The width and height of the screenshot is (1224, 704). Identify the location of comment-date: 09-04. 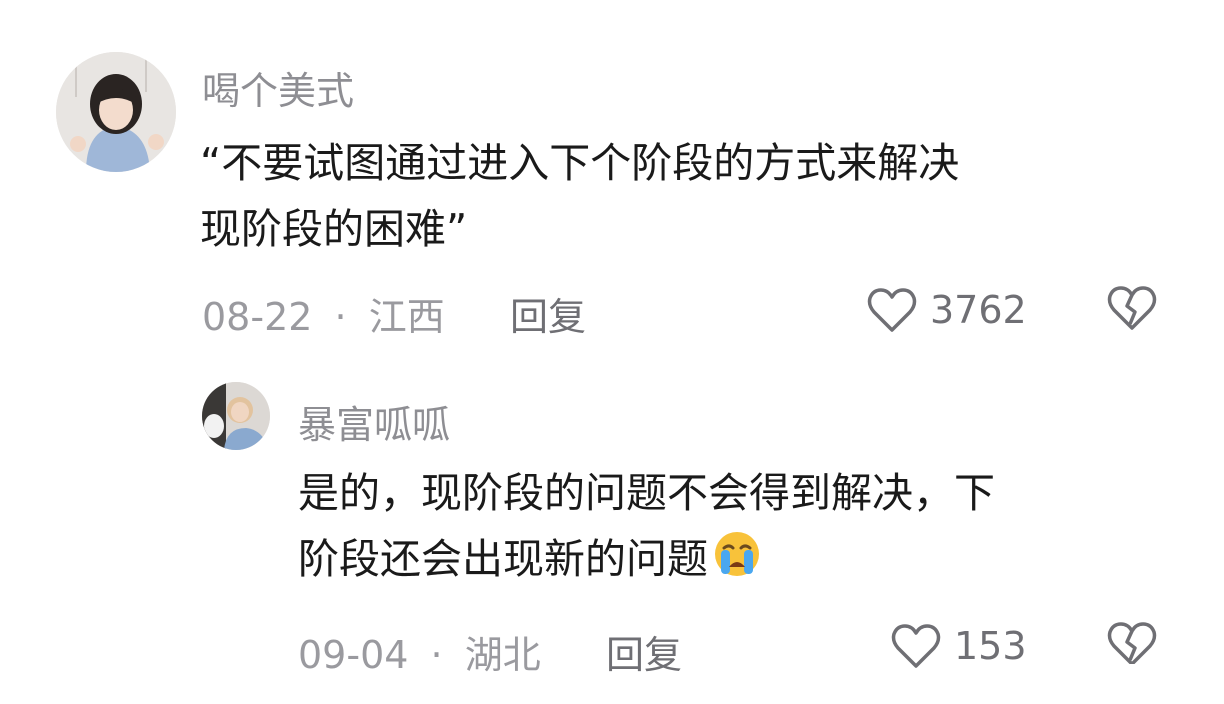
(353, 655).